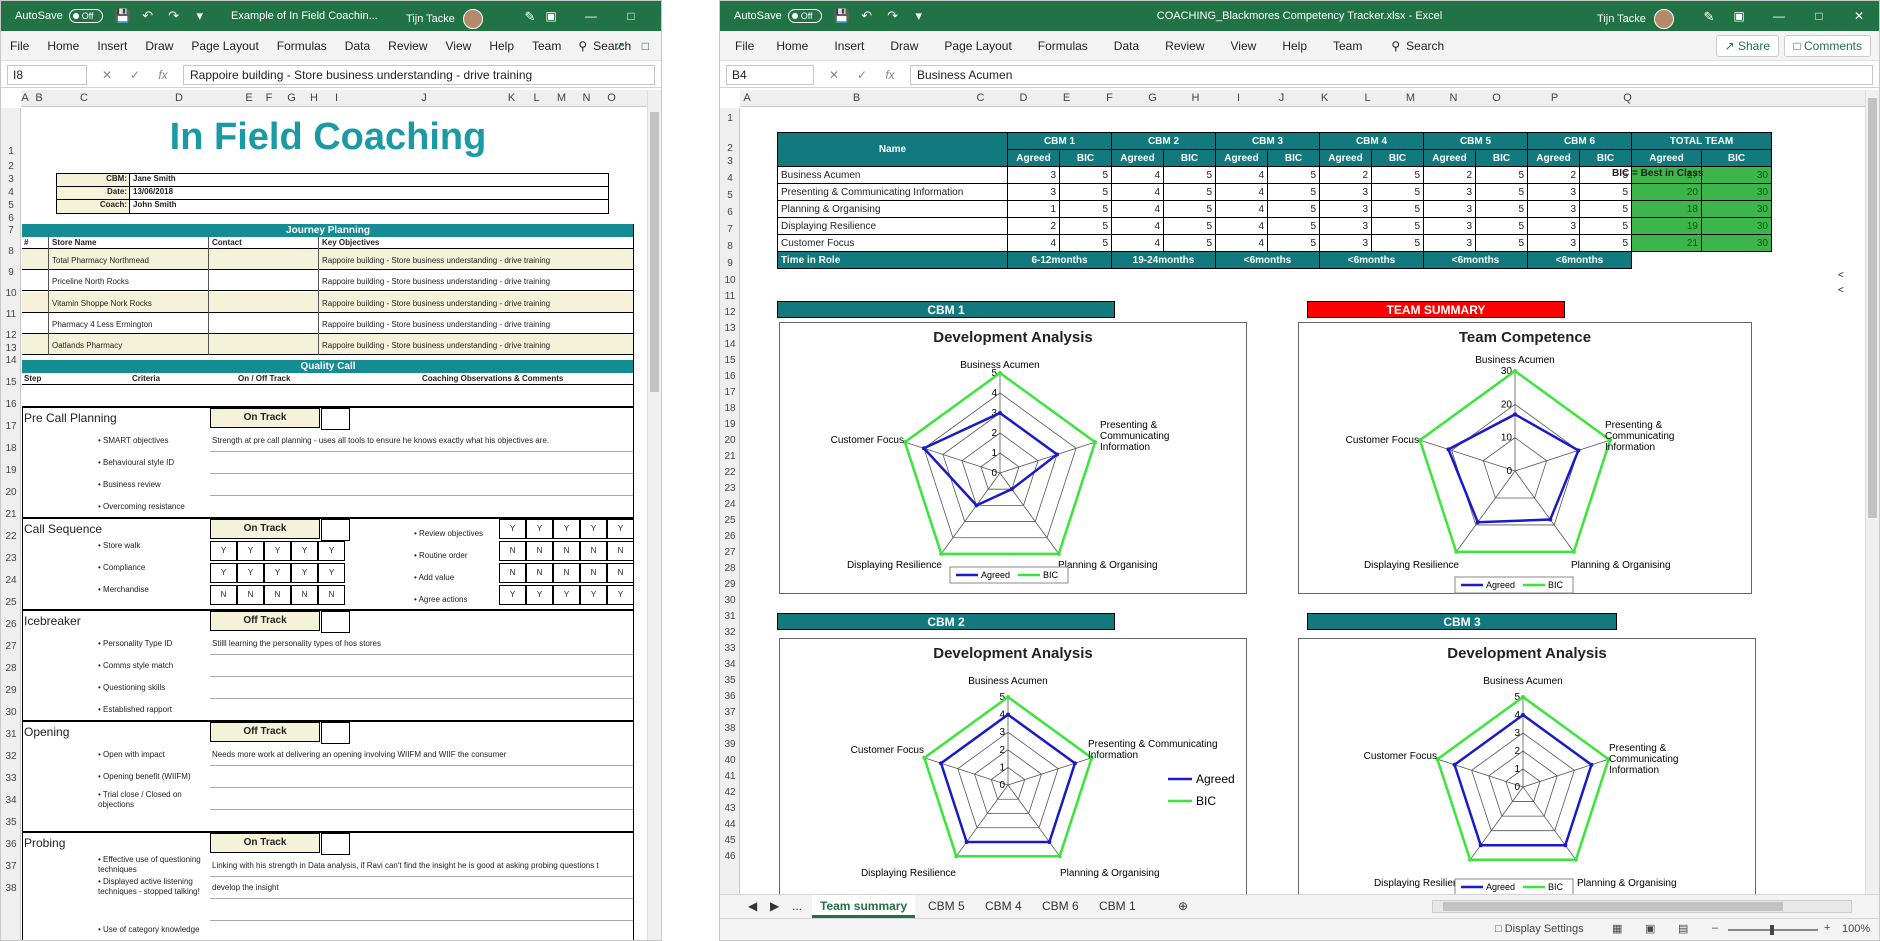 Image resolution: width=1880 pixels, height=941 pixels. What do you see at coordinates (730, 296) in the screenshot?
I see `row-header: 11` at bounding box center [730, 296].